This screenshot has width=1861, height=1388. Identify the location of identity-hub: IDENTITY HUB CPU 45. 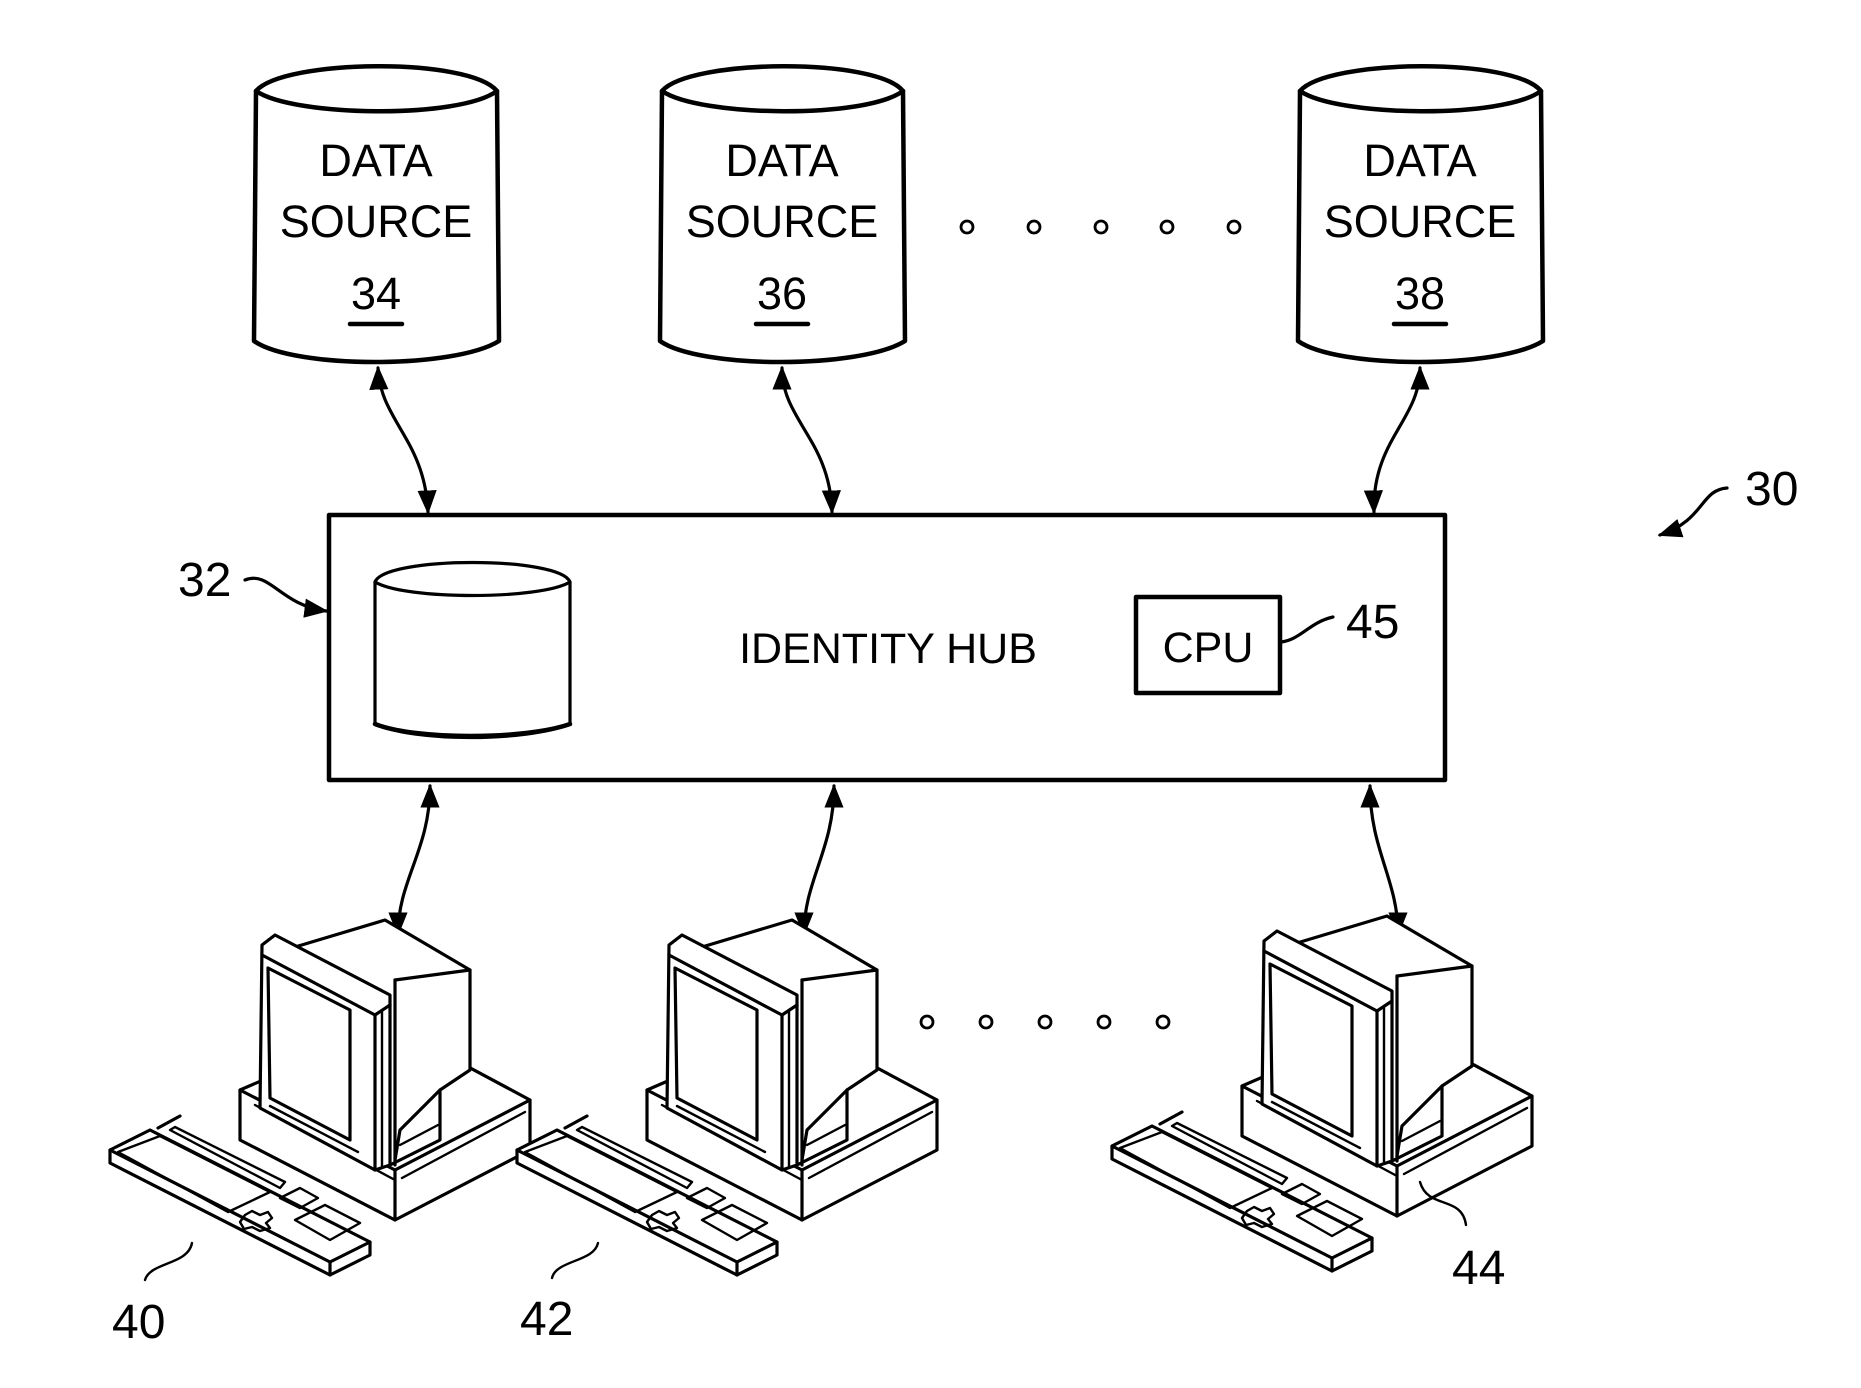
(887, 647).